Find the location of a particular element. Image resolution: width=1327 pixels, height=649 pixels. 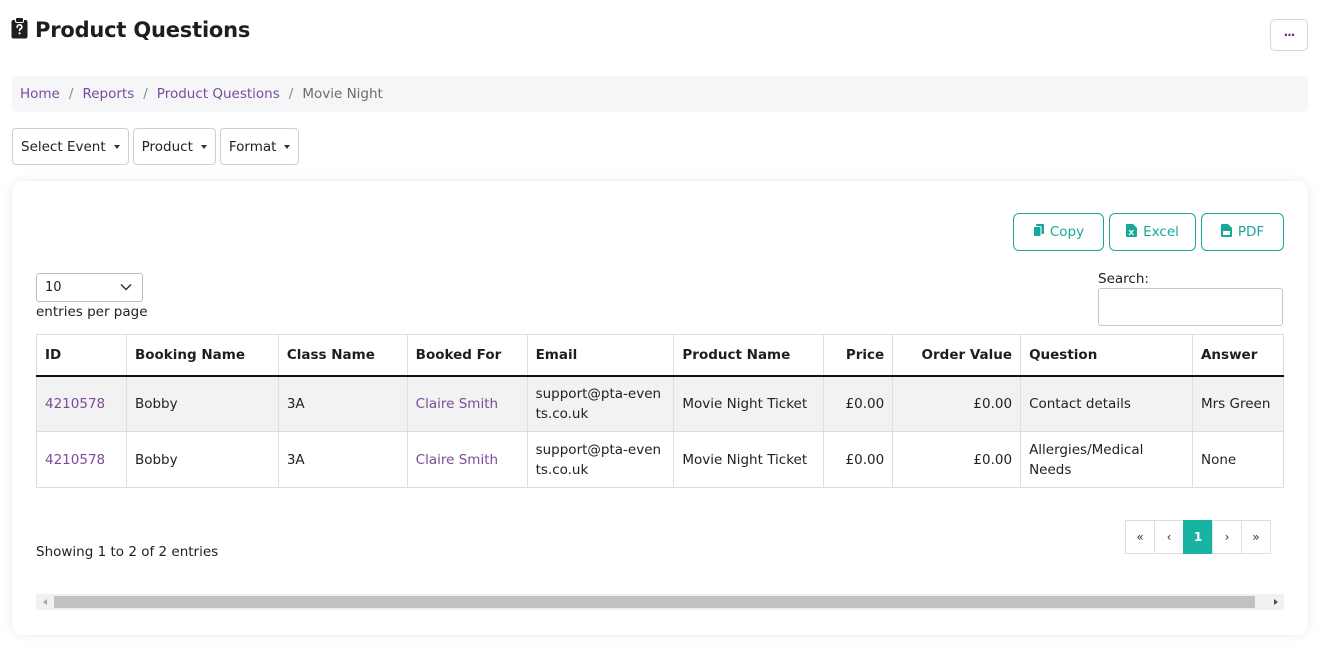

export-buttons: Copy Excel PDF is located at coordinates (1148, 232).